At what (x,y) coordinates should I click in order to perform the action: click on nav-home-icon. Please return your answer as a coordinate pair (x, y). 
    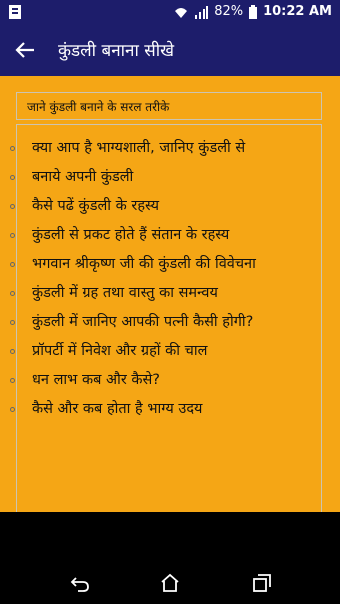
    Looking at the image, I should click on (170, 583).